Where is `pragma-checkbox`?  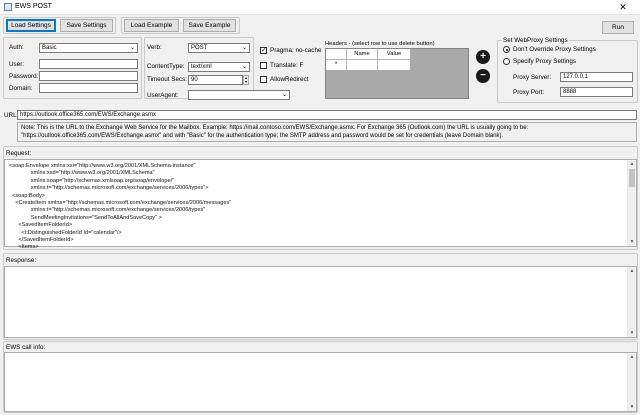
pragma-checkbox is located at coordinates (263, 50).